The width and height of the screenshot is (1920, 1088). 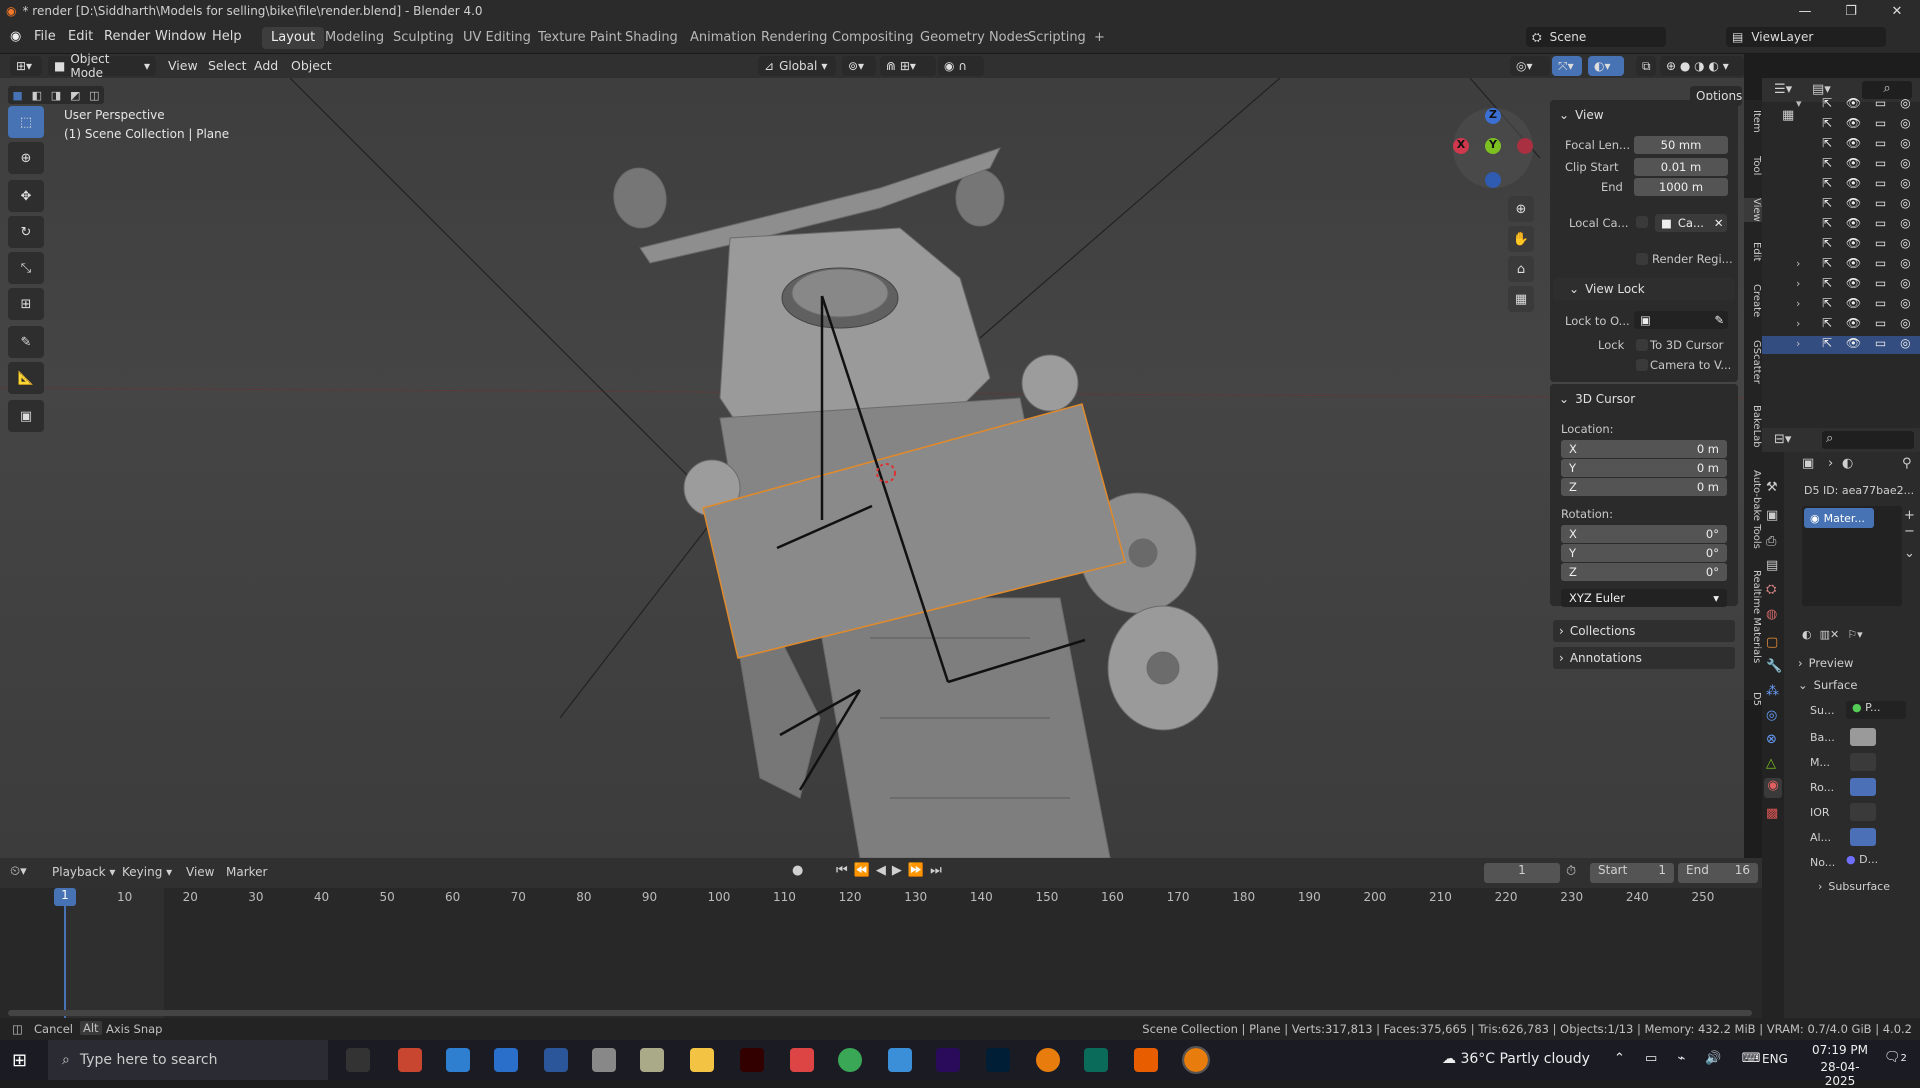 I want to click on eyedropper-icon: ✎, so click(x=1719, y=320).